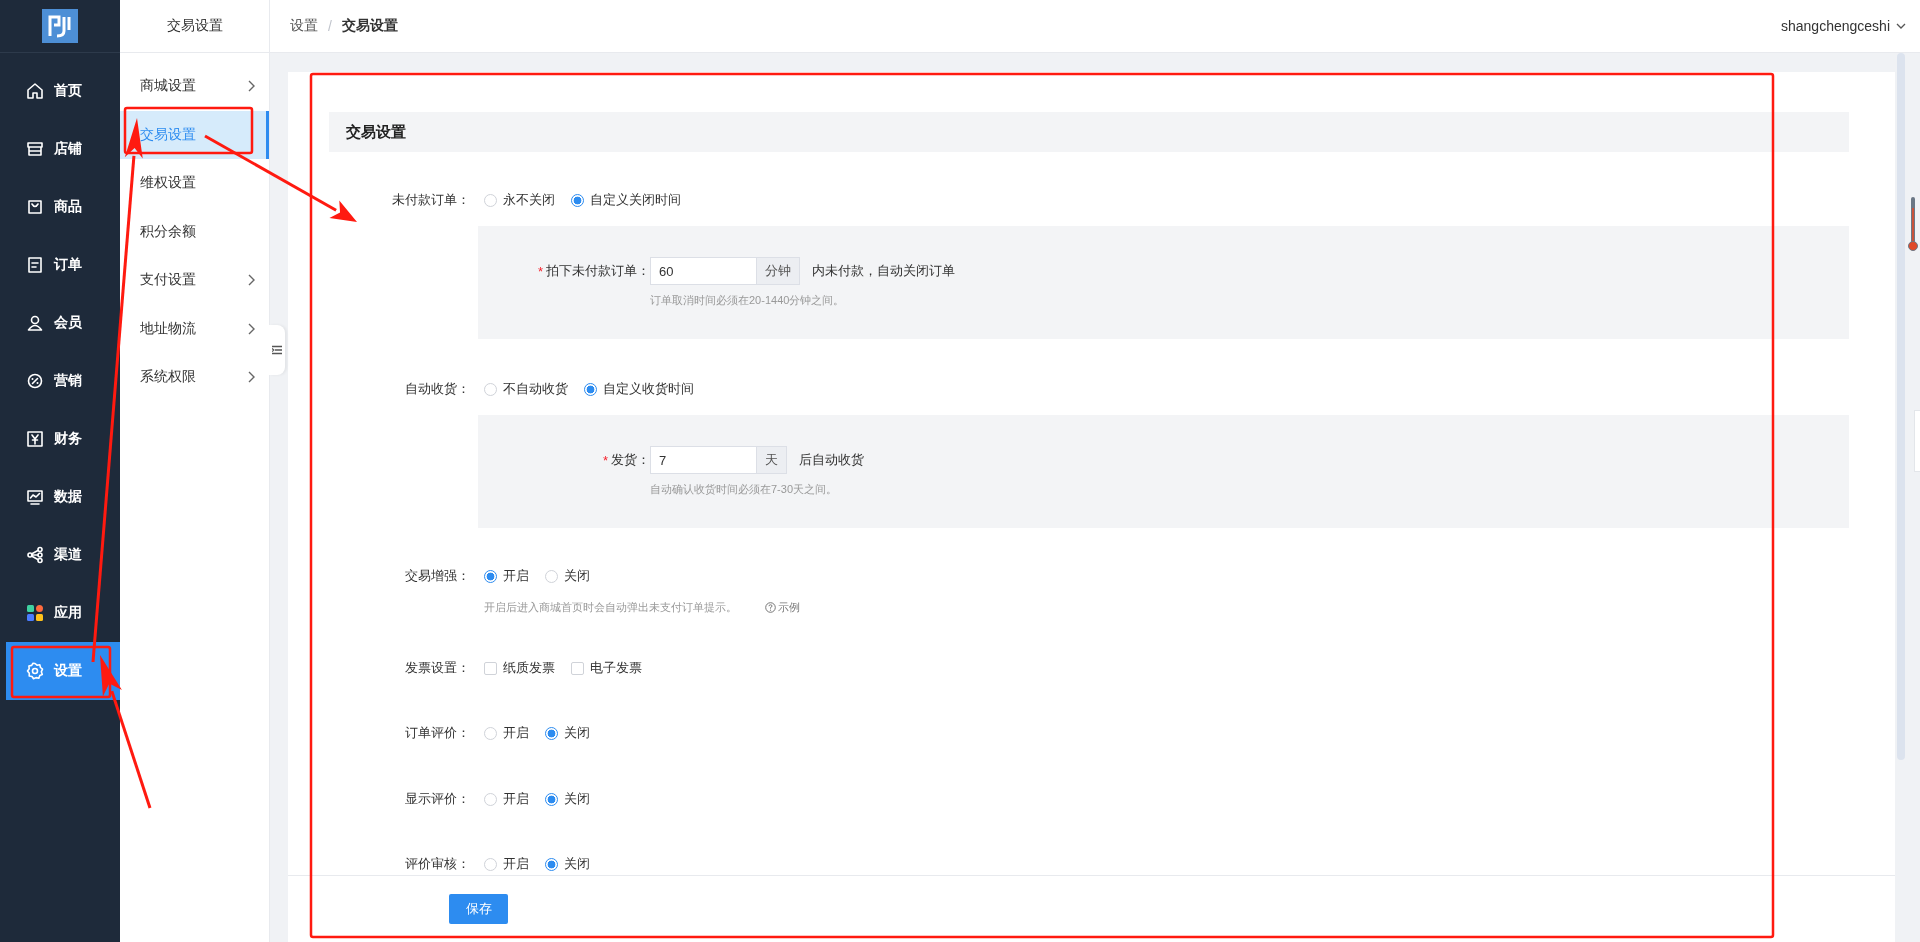 This screenshot has height=942, width=1920. Describe the element at coordinates (194, 328) in the screenshot. I see `subnav-item: 地址物流` at that location.